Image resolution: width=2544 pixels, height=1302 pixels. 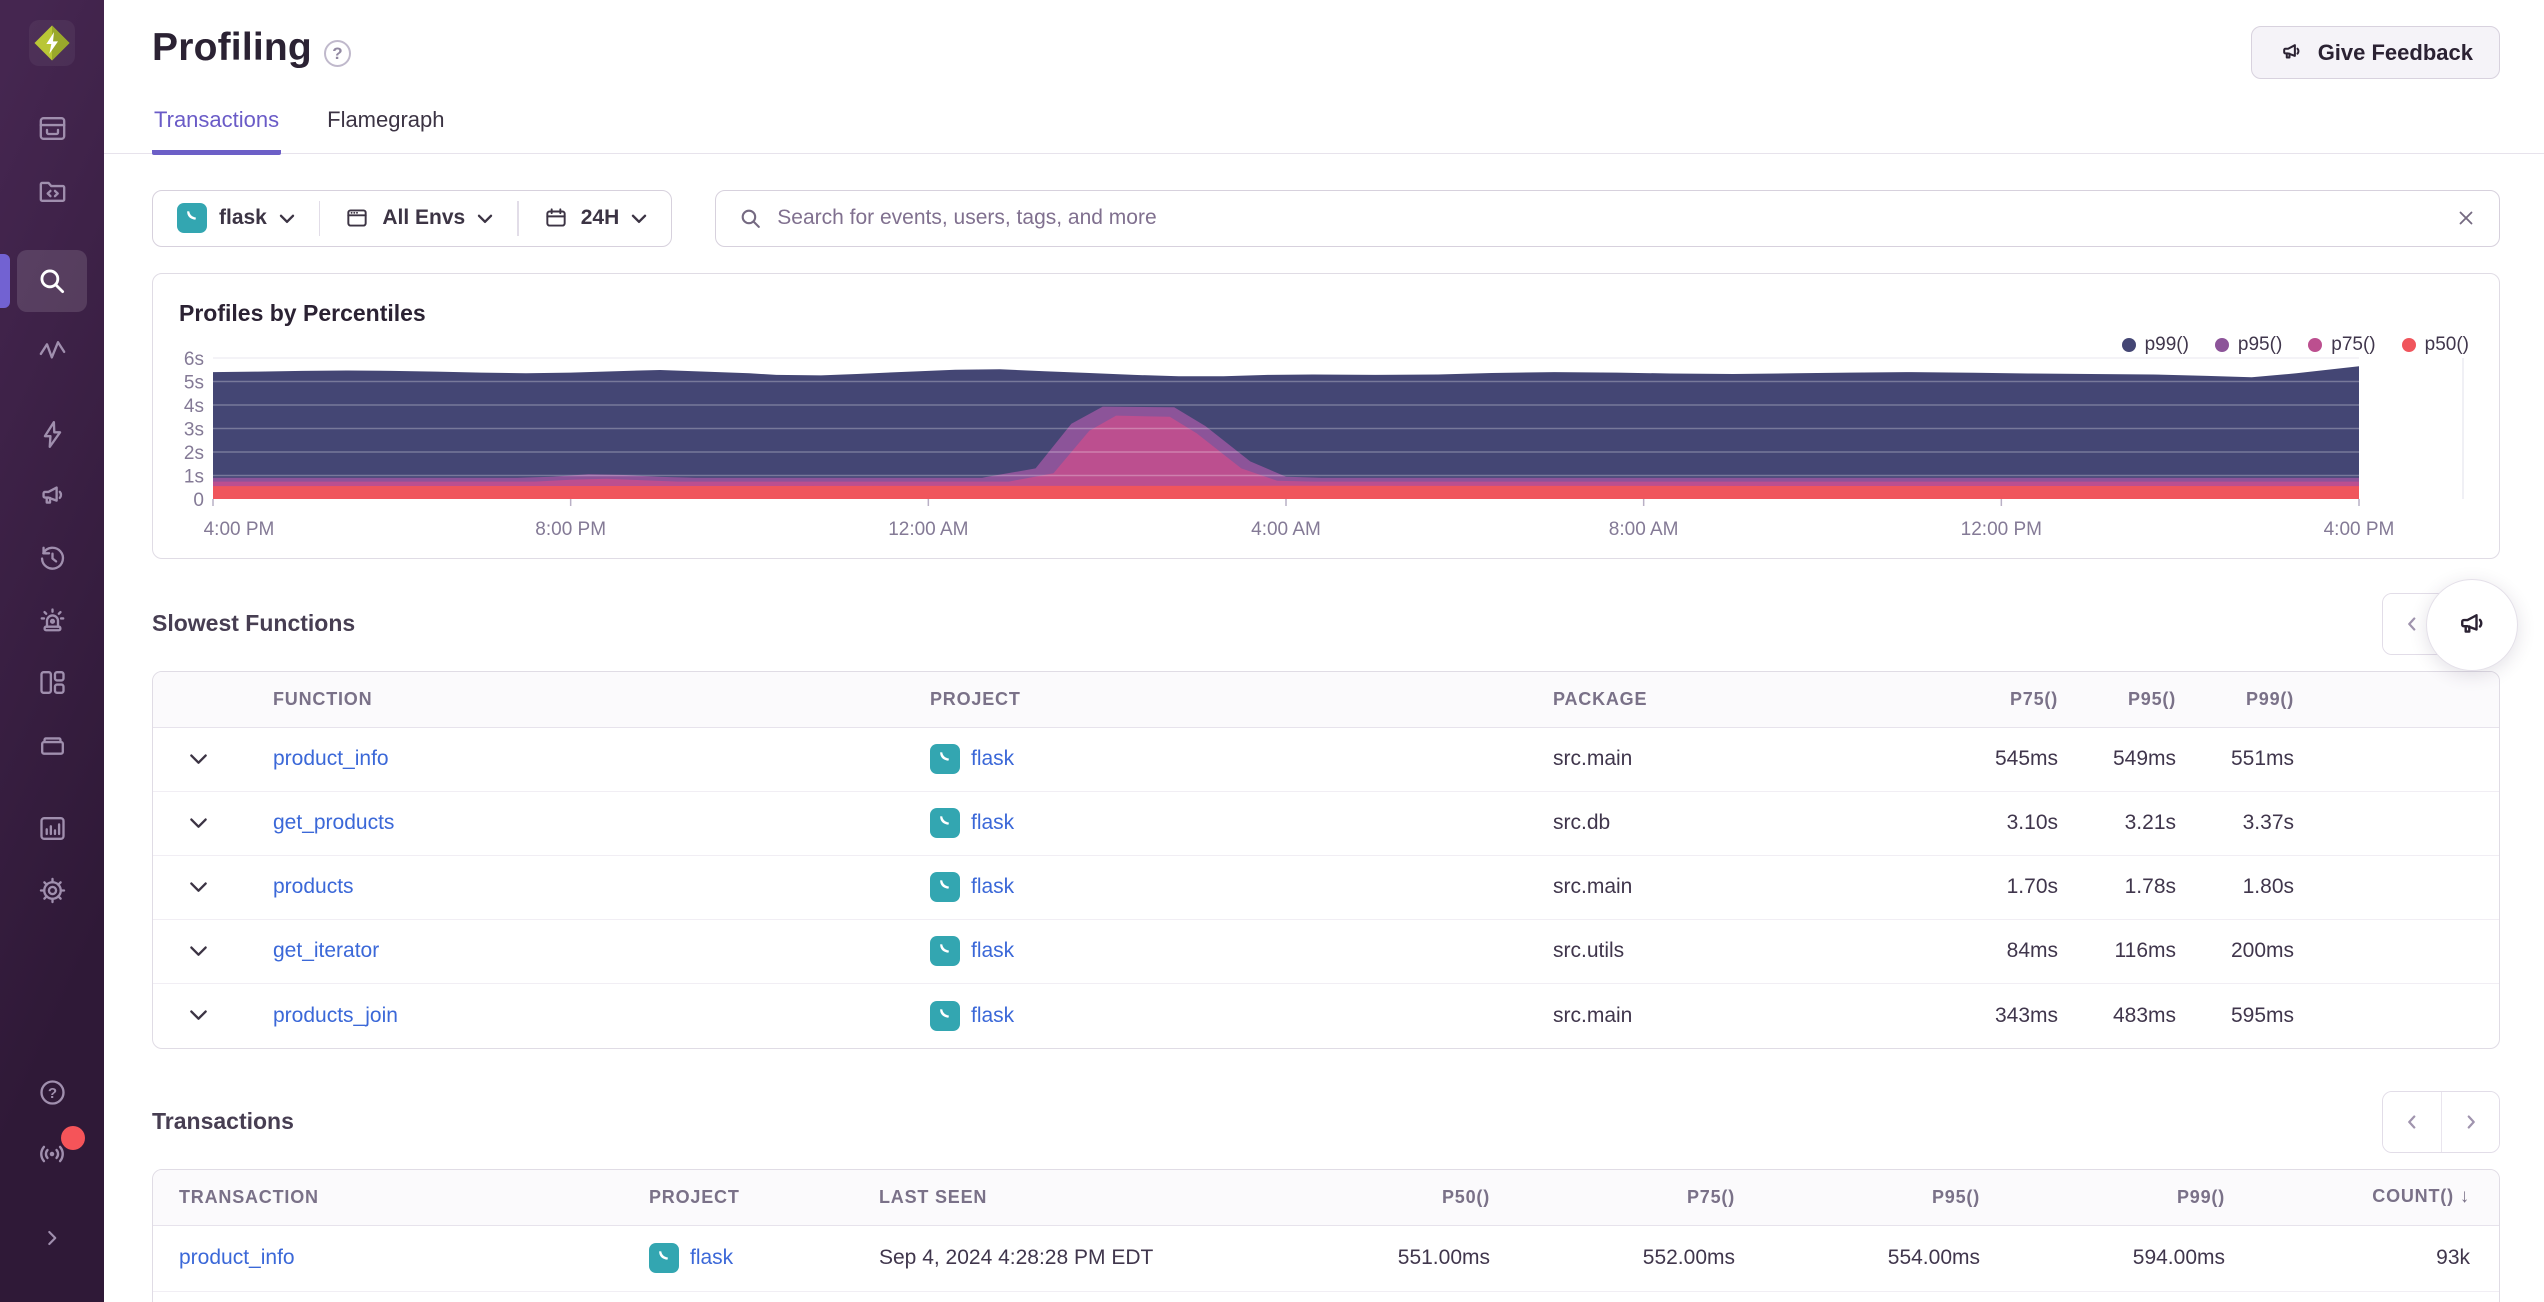 I want to click on sidebar-item-issues, so click(x=52, y=128).